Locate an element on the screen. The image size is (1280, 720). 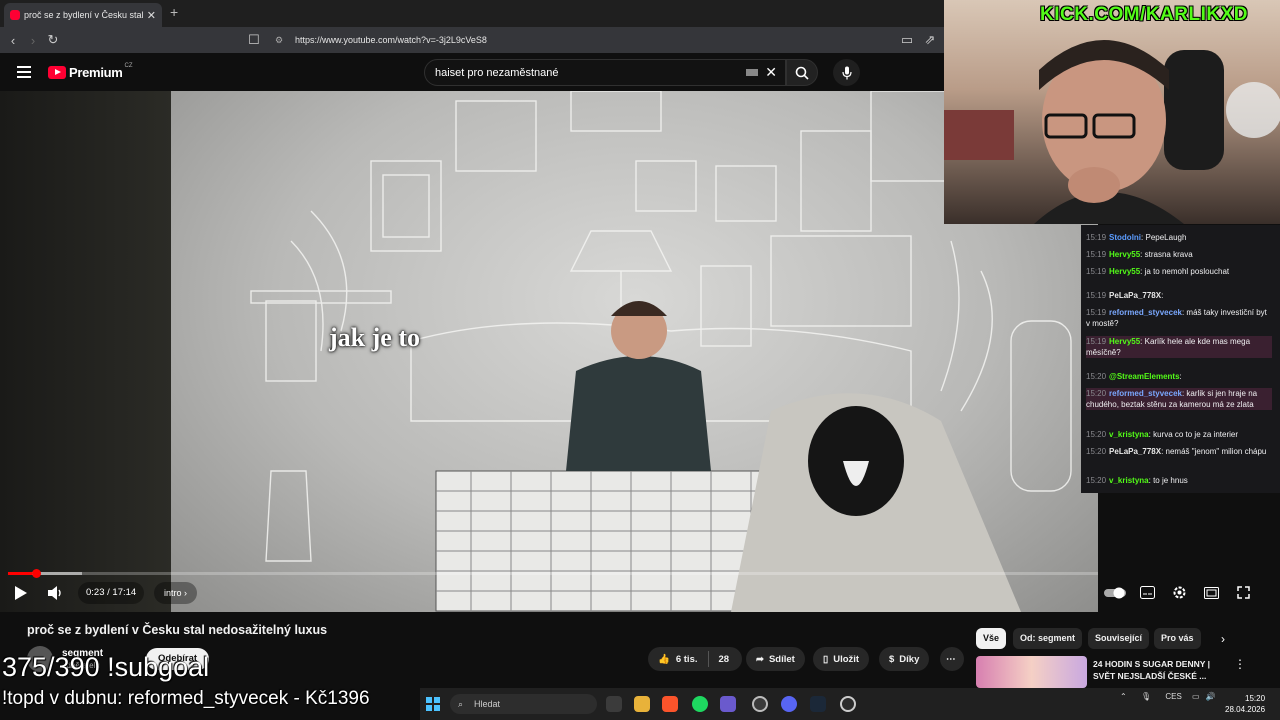
new-tab-button: + is located at coordinates (174, 12).